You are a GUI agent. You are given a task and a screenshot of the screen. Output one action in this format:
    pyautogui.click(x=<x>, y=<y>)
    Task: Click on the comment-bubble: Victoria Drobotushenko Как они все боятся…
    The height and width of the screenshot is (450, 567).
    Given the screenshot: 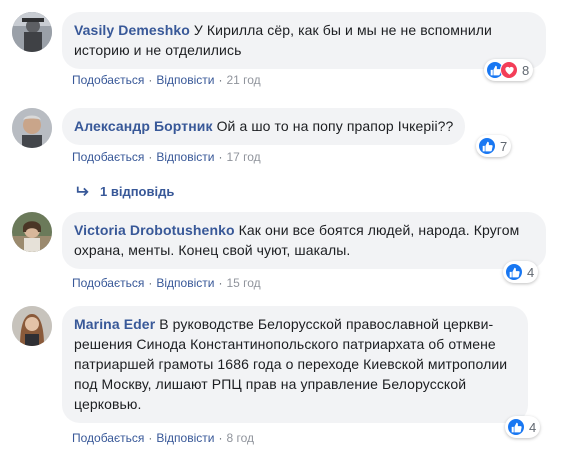 What is the action you would take?
    pyautogui.click(x=304, y=240)
    